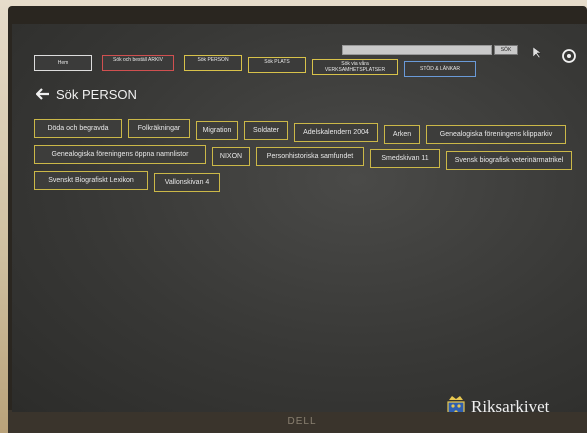 This screenshot has height=433, width=587. I want to click on page-title: Sök PERSON, so click(86, 94).